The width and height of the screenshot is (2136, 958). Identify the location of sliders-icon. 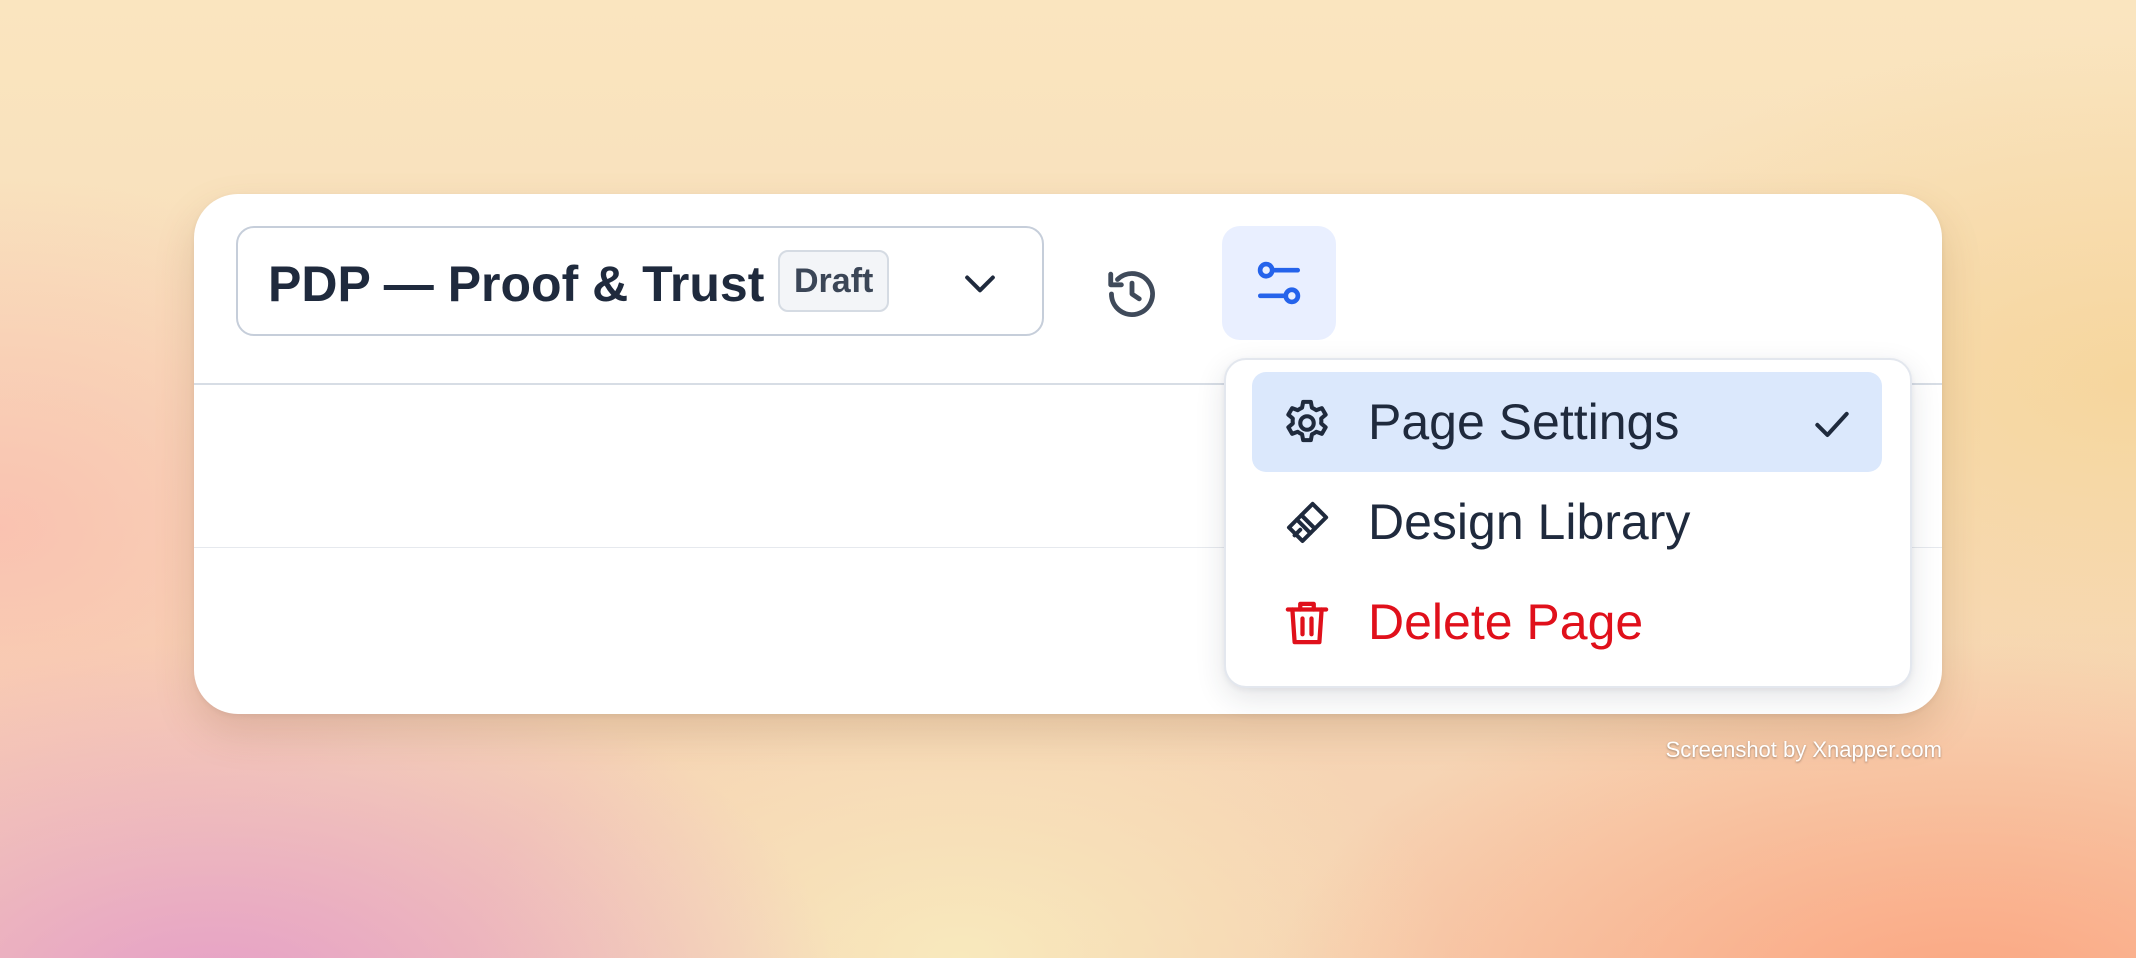
(1279, 283).